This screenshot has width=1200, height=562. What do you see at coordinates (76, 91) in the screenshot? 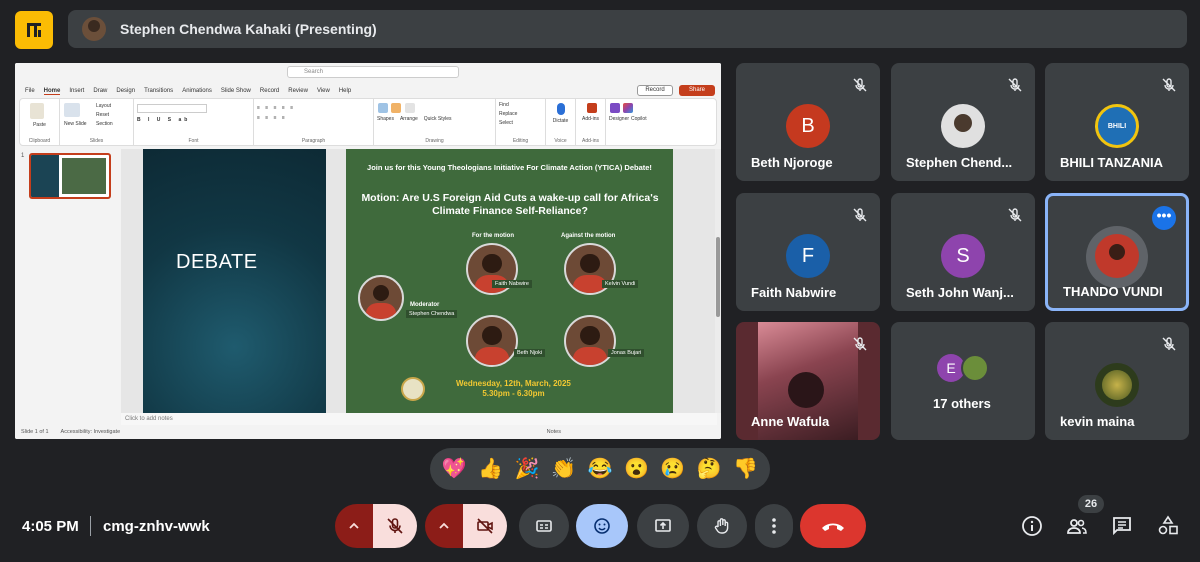
I see `menu-insert: Insert` at bounding box center [76, 91].